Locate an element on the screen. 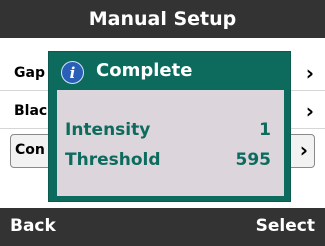 This screenshot has width=325, height=246. page-title: Manual Setup is located at coordinates (162, 19).